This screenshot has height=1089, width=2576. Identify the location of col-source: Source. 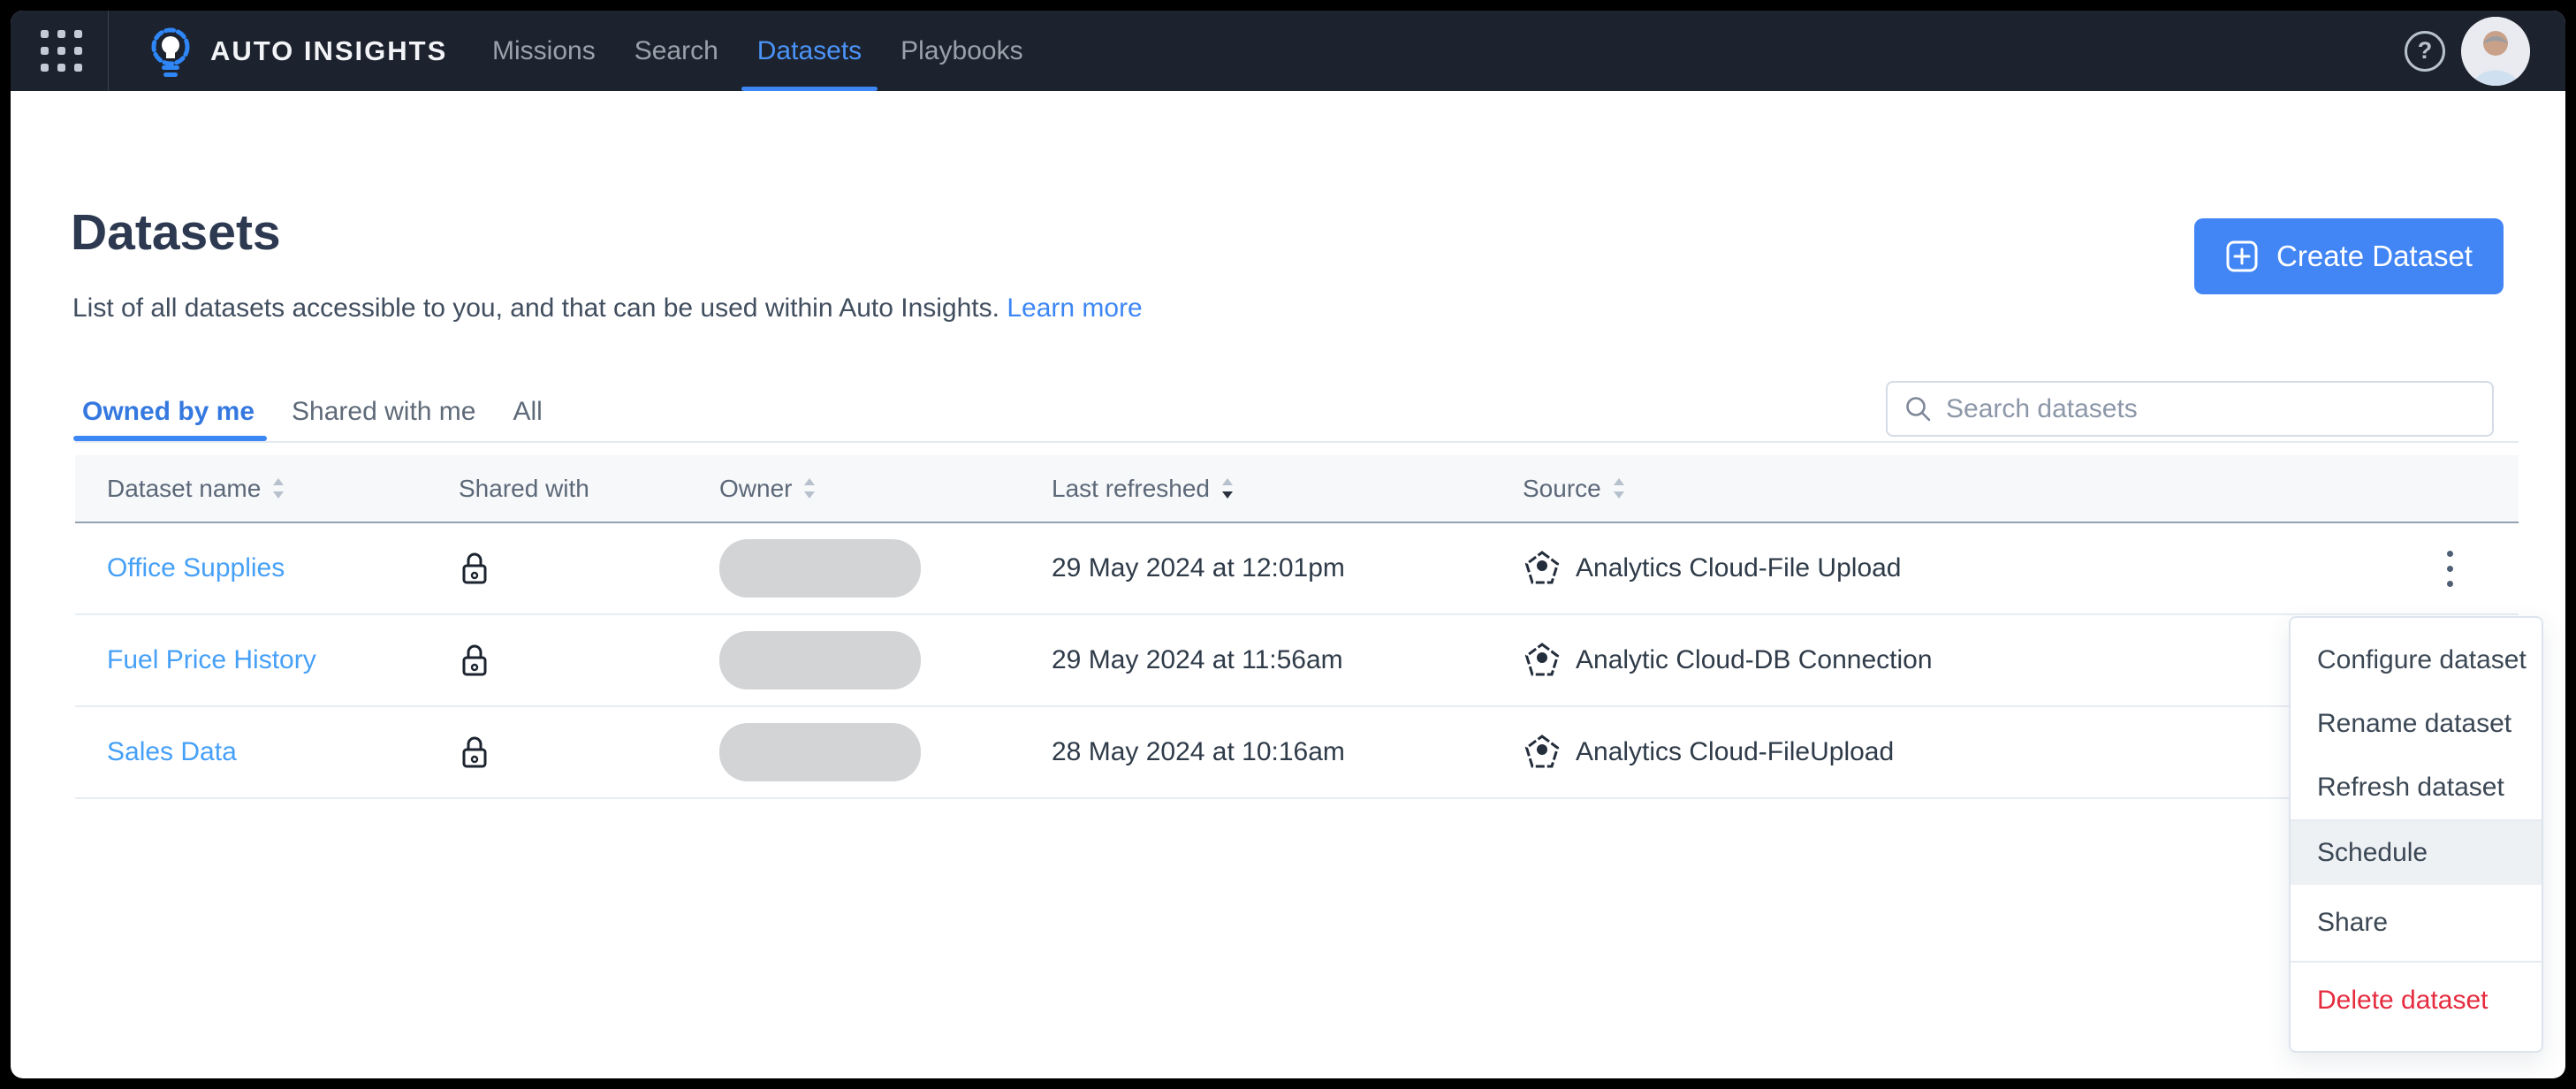
(1574, 488).